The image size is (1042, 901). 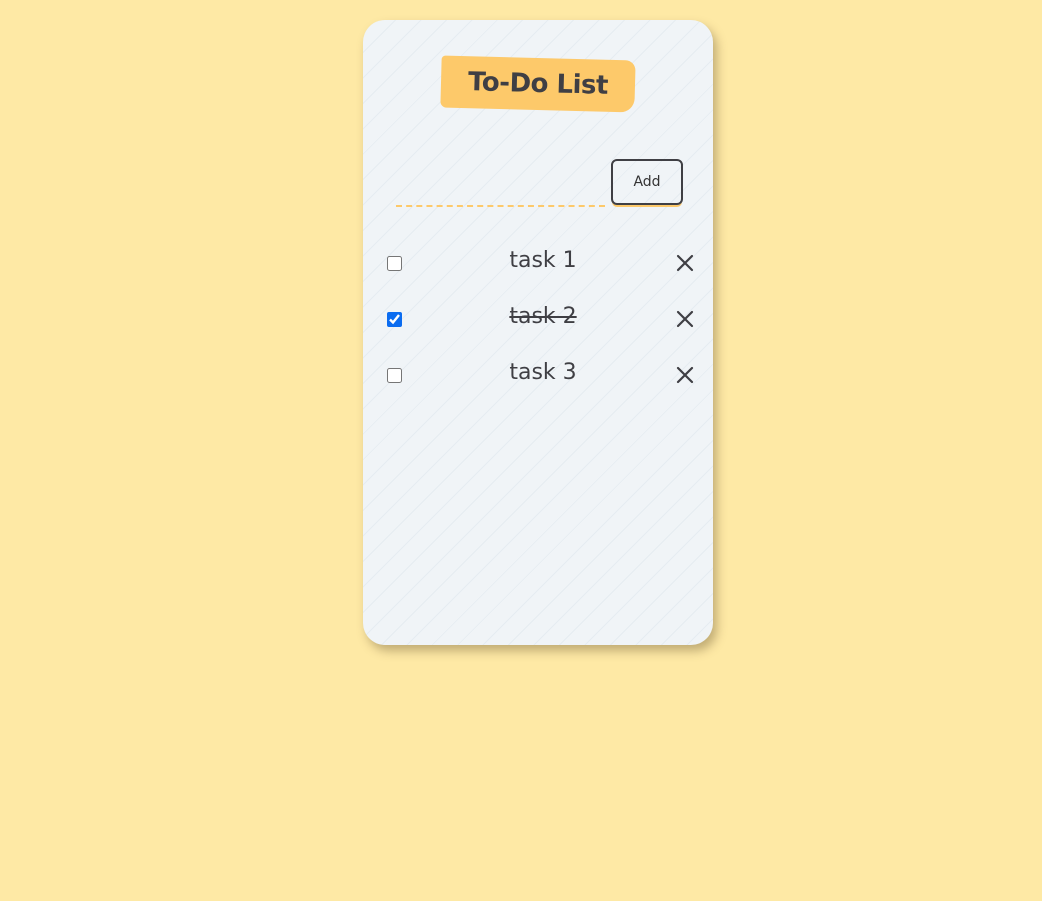 I want to click on task-list: task 1 task 2 task 3, so click(x=538, y=330).